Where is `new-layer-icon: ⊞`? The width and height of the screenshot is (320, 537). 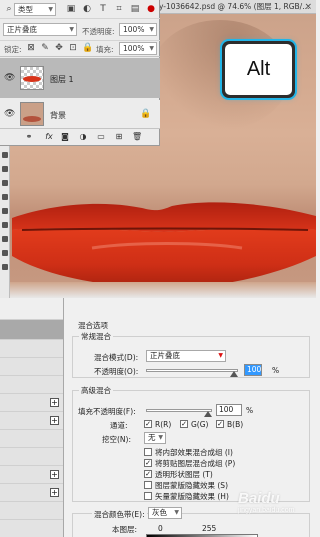
new-layer-icon: ⊞ is located at coordinates (119, 137).